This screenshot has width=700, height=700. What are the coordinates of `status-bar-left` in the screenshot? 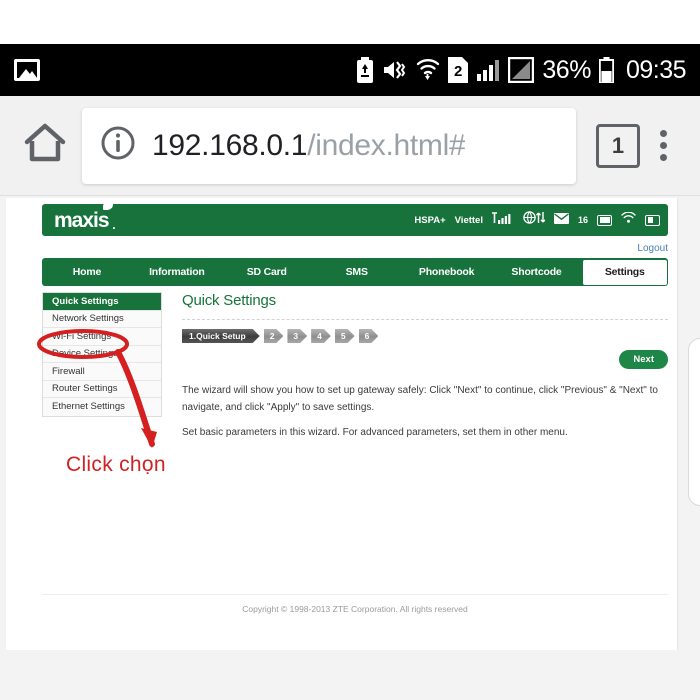 It's located at (27, 70).